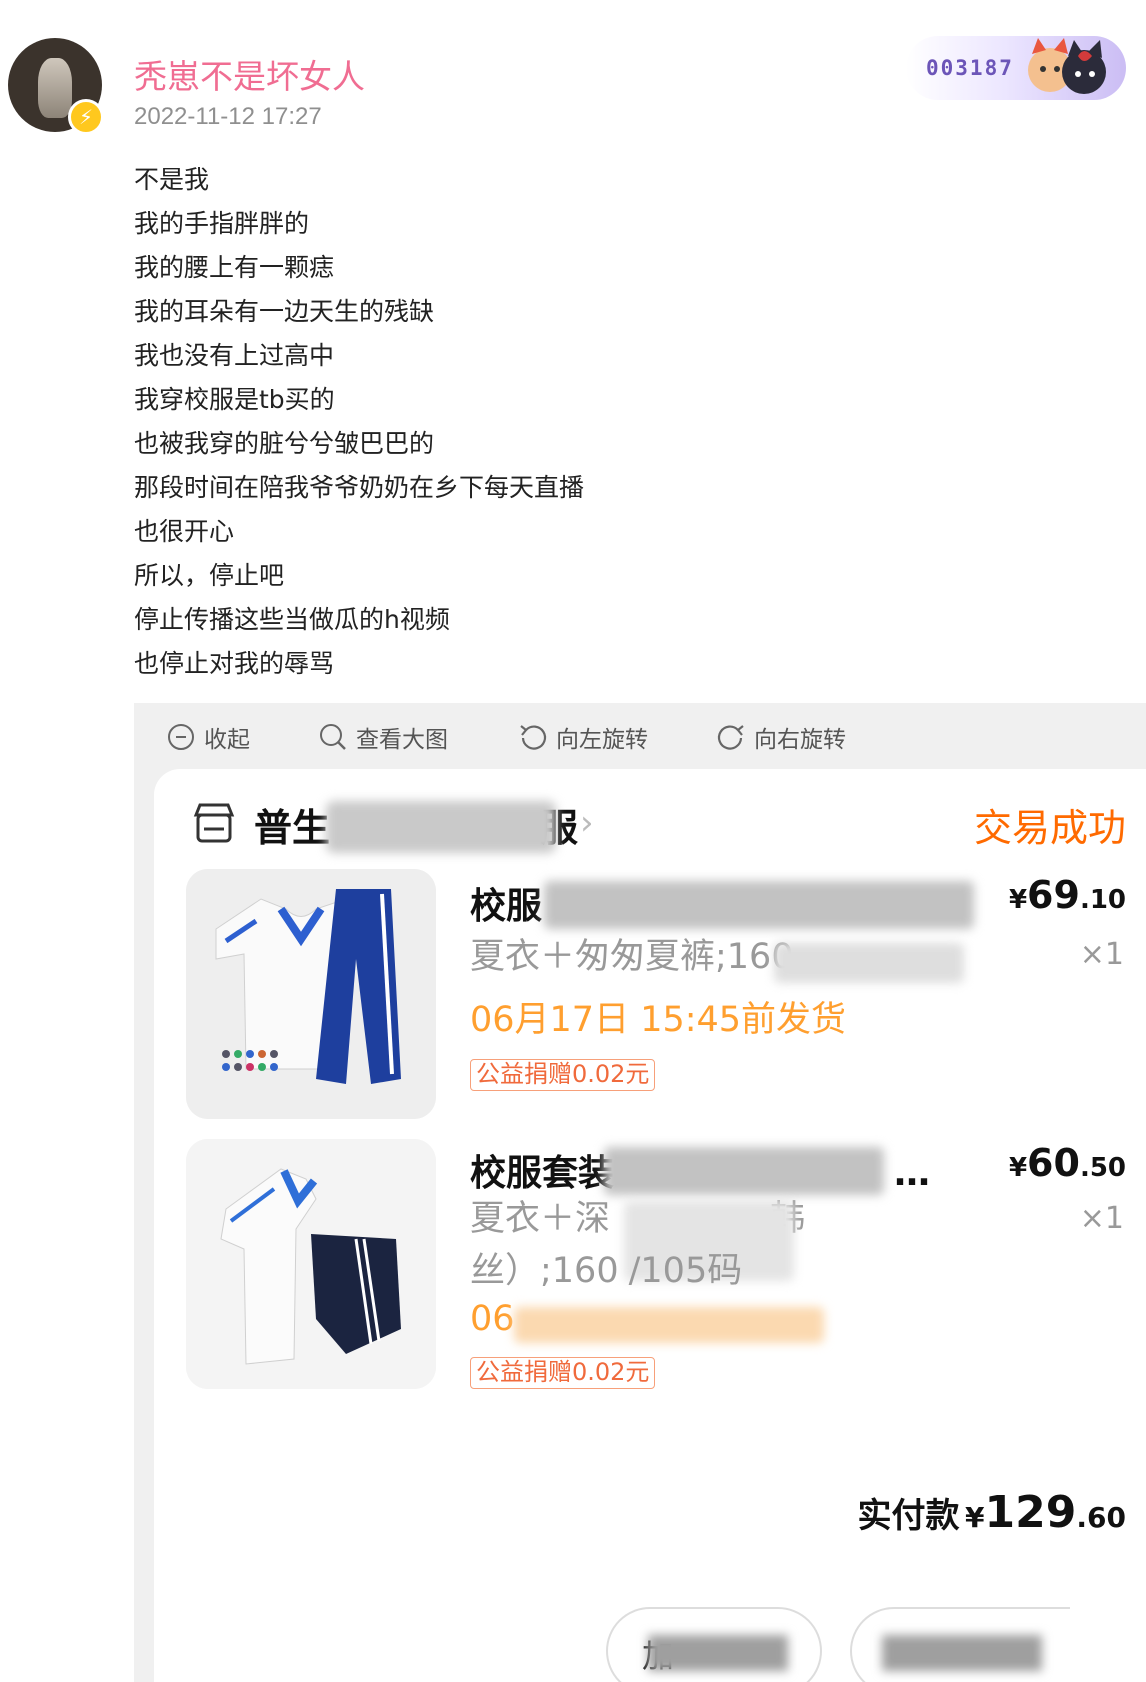  I want to click on post-line: 所以，停止吧, so click(209, 575).